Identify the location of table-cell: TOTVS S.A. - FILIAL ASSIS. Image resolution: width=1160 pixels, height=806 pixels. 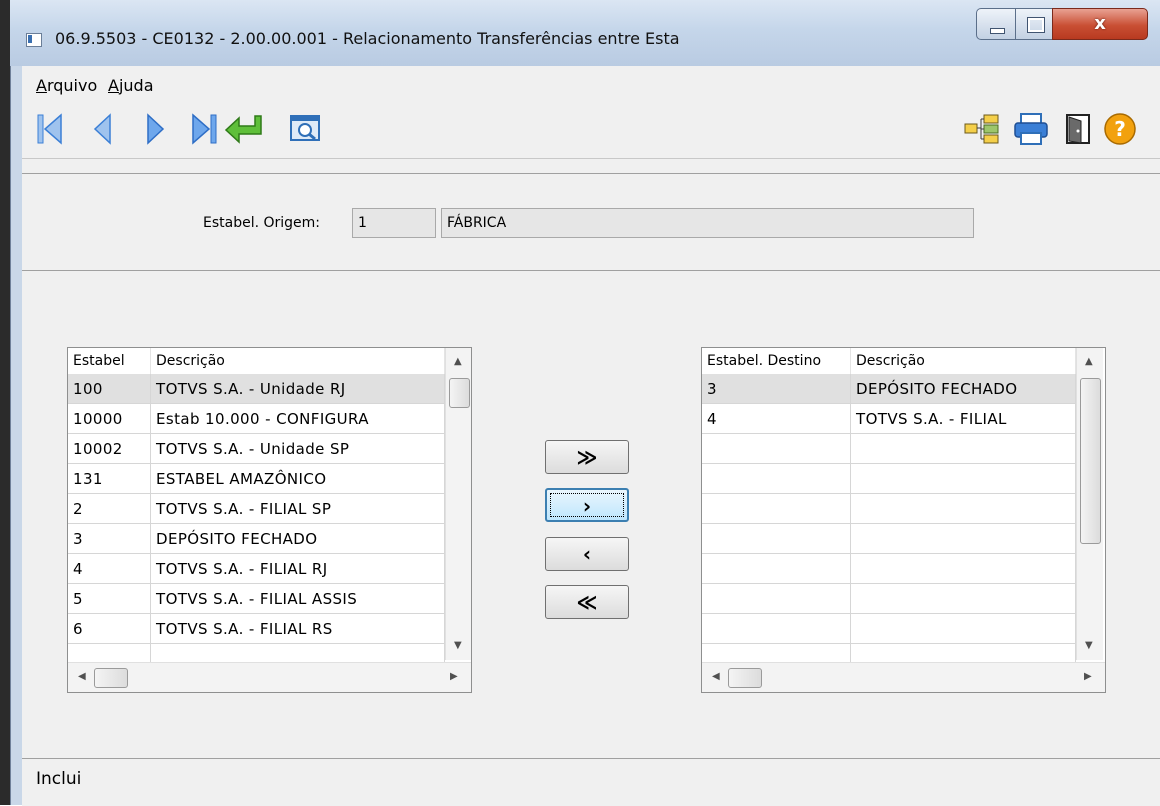
(298, 599).